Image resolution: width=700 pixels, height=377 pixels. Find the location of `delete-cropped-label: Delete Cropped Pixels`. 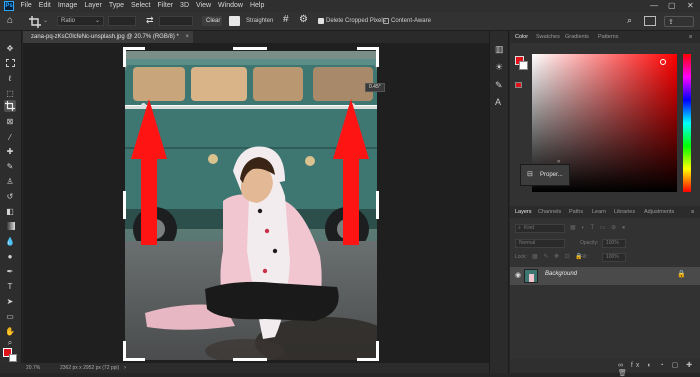

delete-cropped-label: Delete Cropped Pixels is located at coordinates (356, 21).